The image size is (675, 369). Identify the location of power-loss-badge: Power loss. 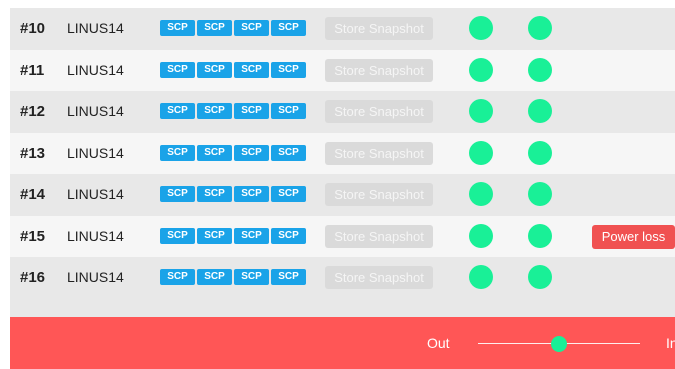
(633, 237).